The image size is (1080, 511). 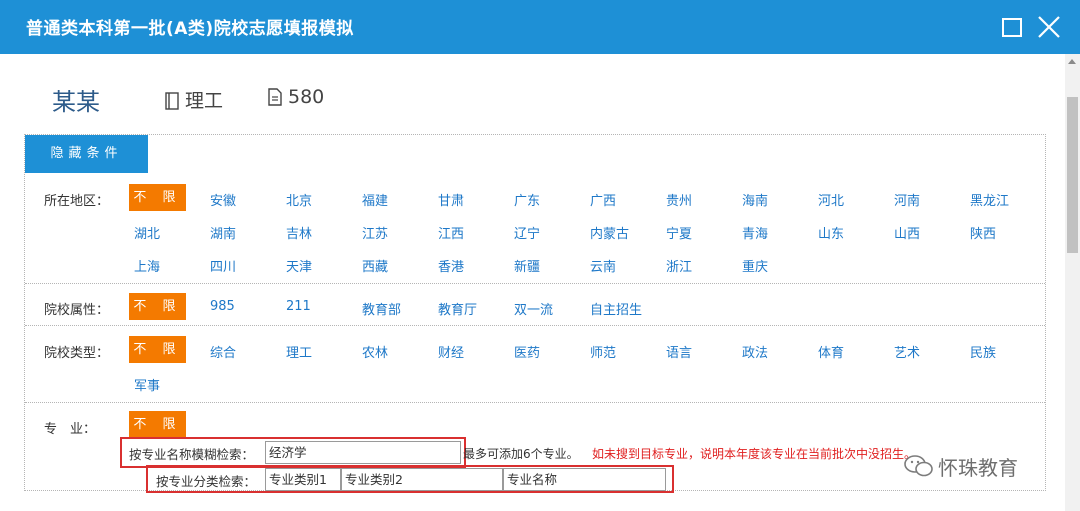 What do you see at coordinates (679, 351) in the screenshot?
I see `type-option: 语言` at bounding box center [679, 351].